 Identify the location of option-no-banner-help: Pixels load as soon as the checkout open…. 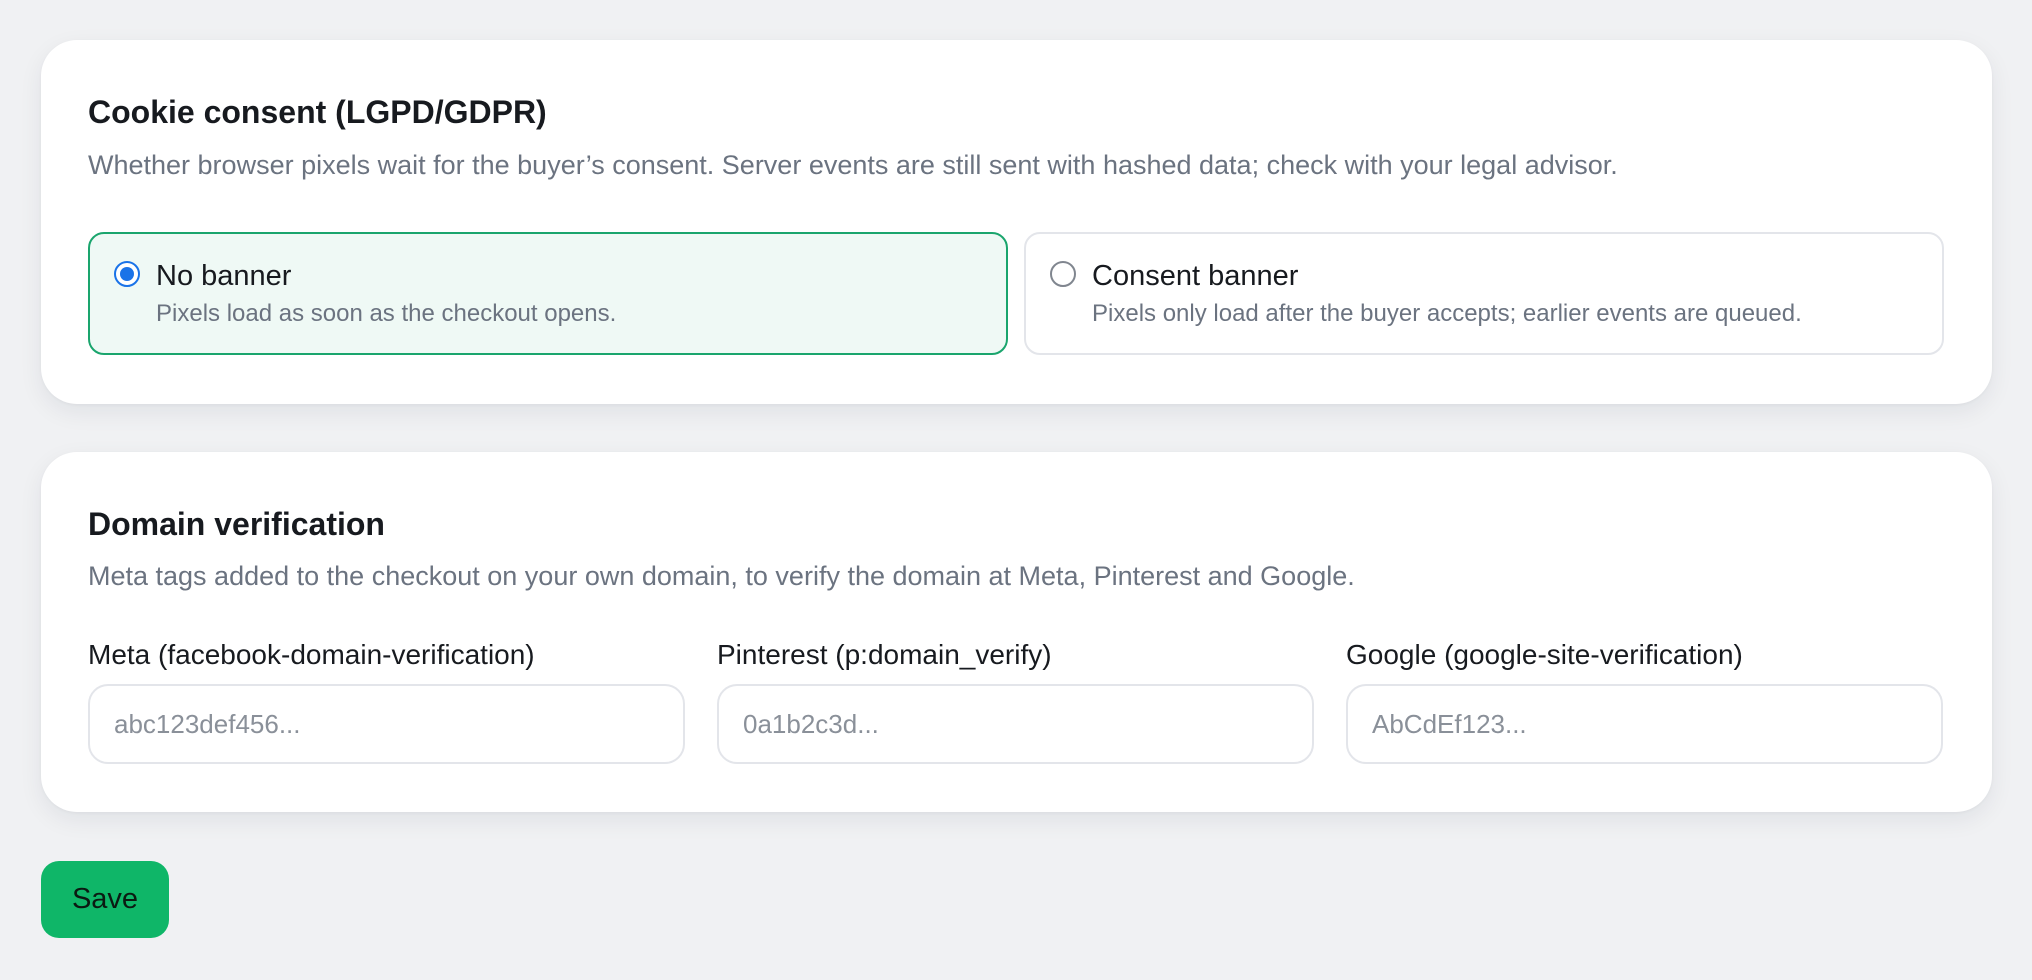
(386, 313).